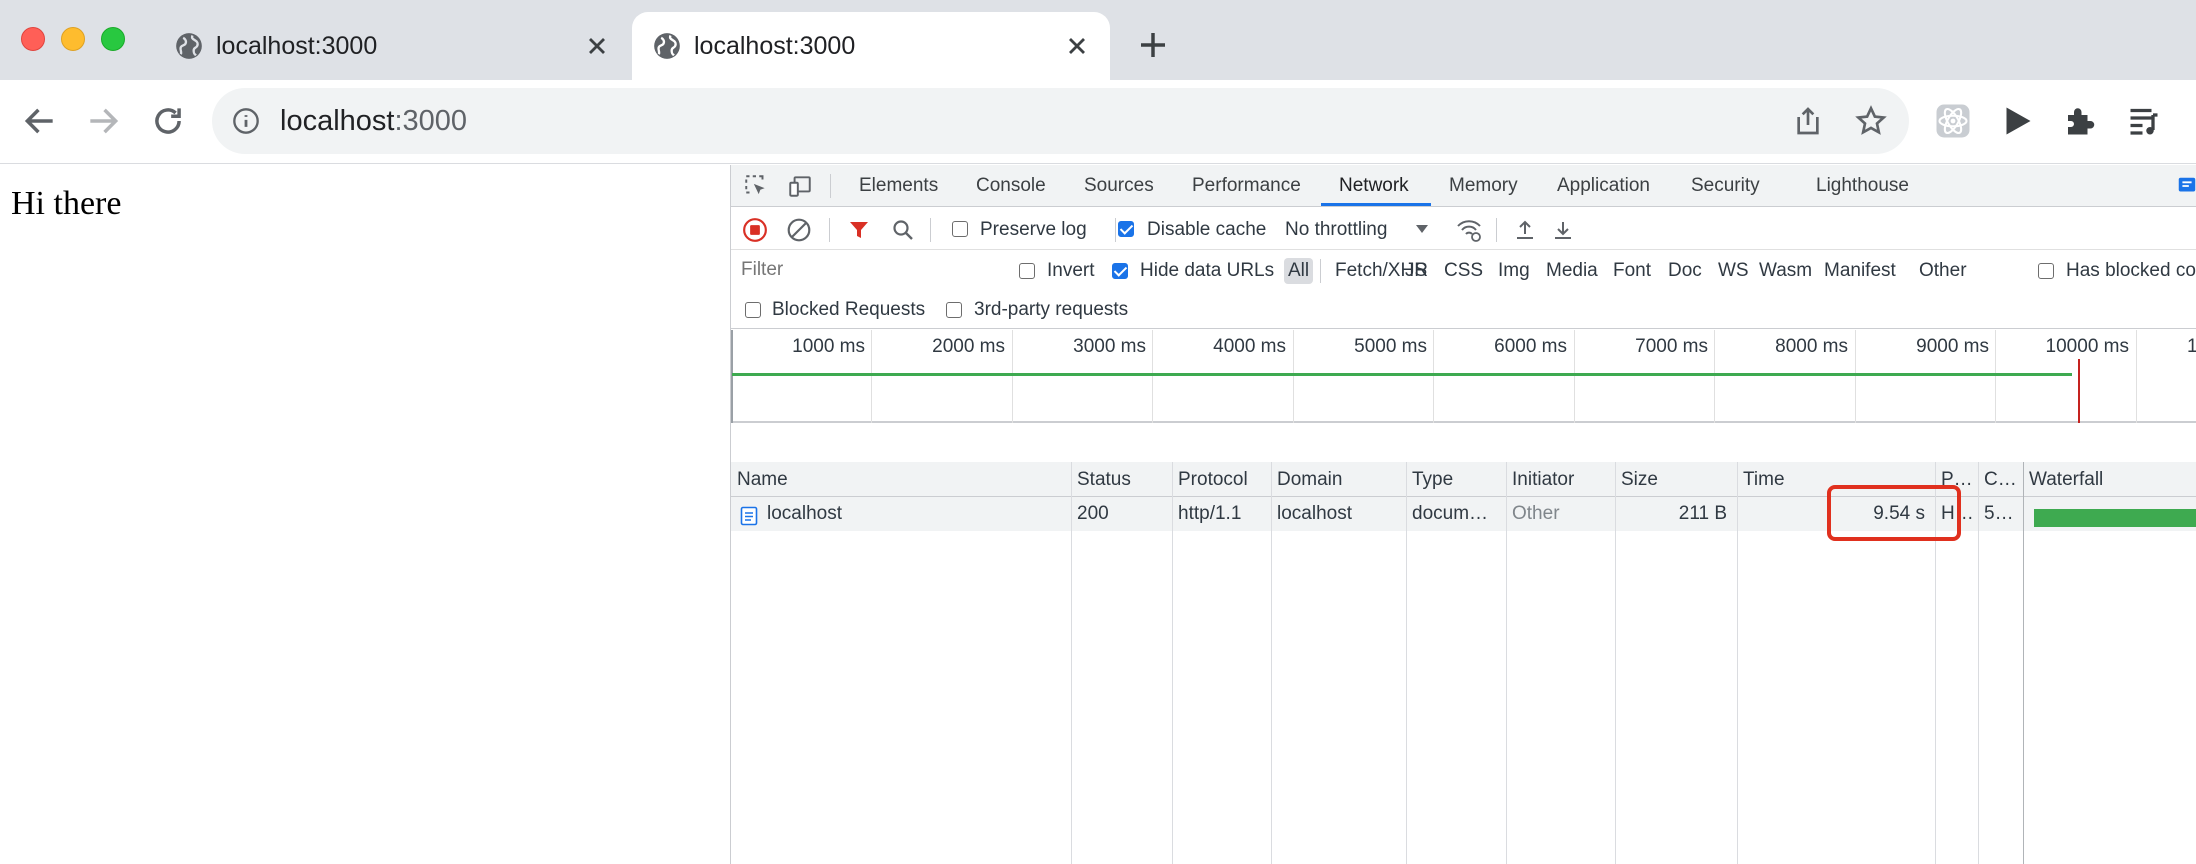  What do you see at coordinates (1120, 271) in the screenshot?
I see `hide-data-urls-checkbox` at bounding box center [1120, 271].